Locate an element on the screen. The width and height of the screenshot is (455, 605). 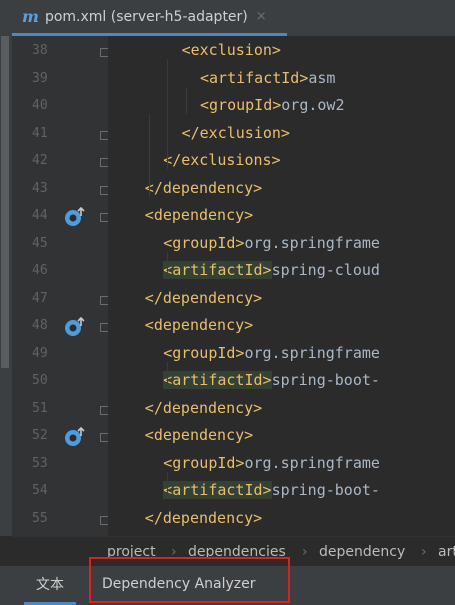
code-line: </exclusion> is located at coordinates (236, 133).